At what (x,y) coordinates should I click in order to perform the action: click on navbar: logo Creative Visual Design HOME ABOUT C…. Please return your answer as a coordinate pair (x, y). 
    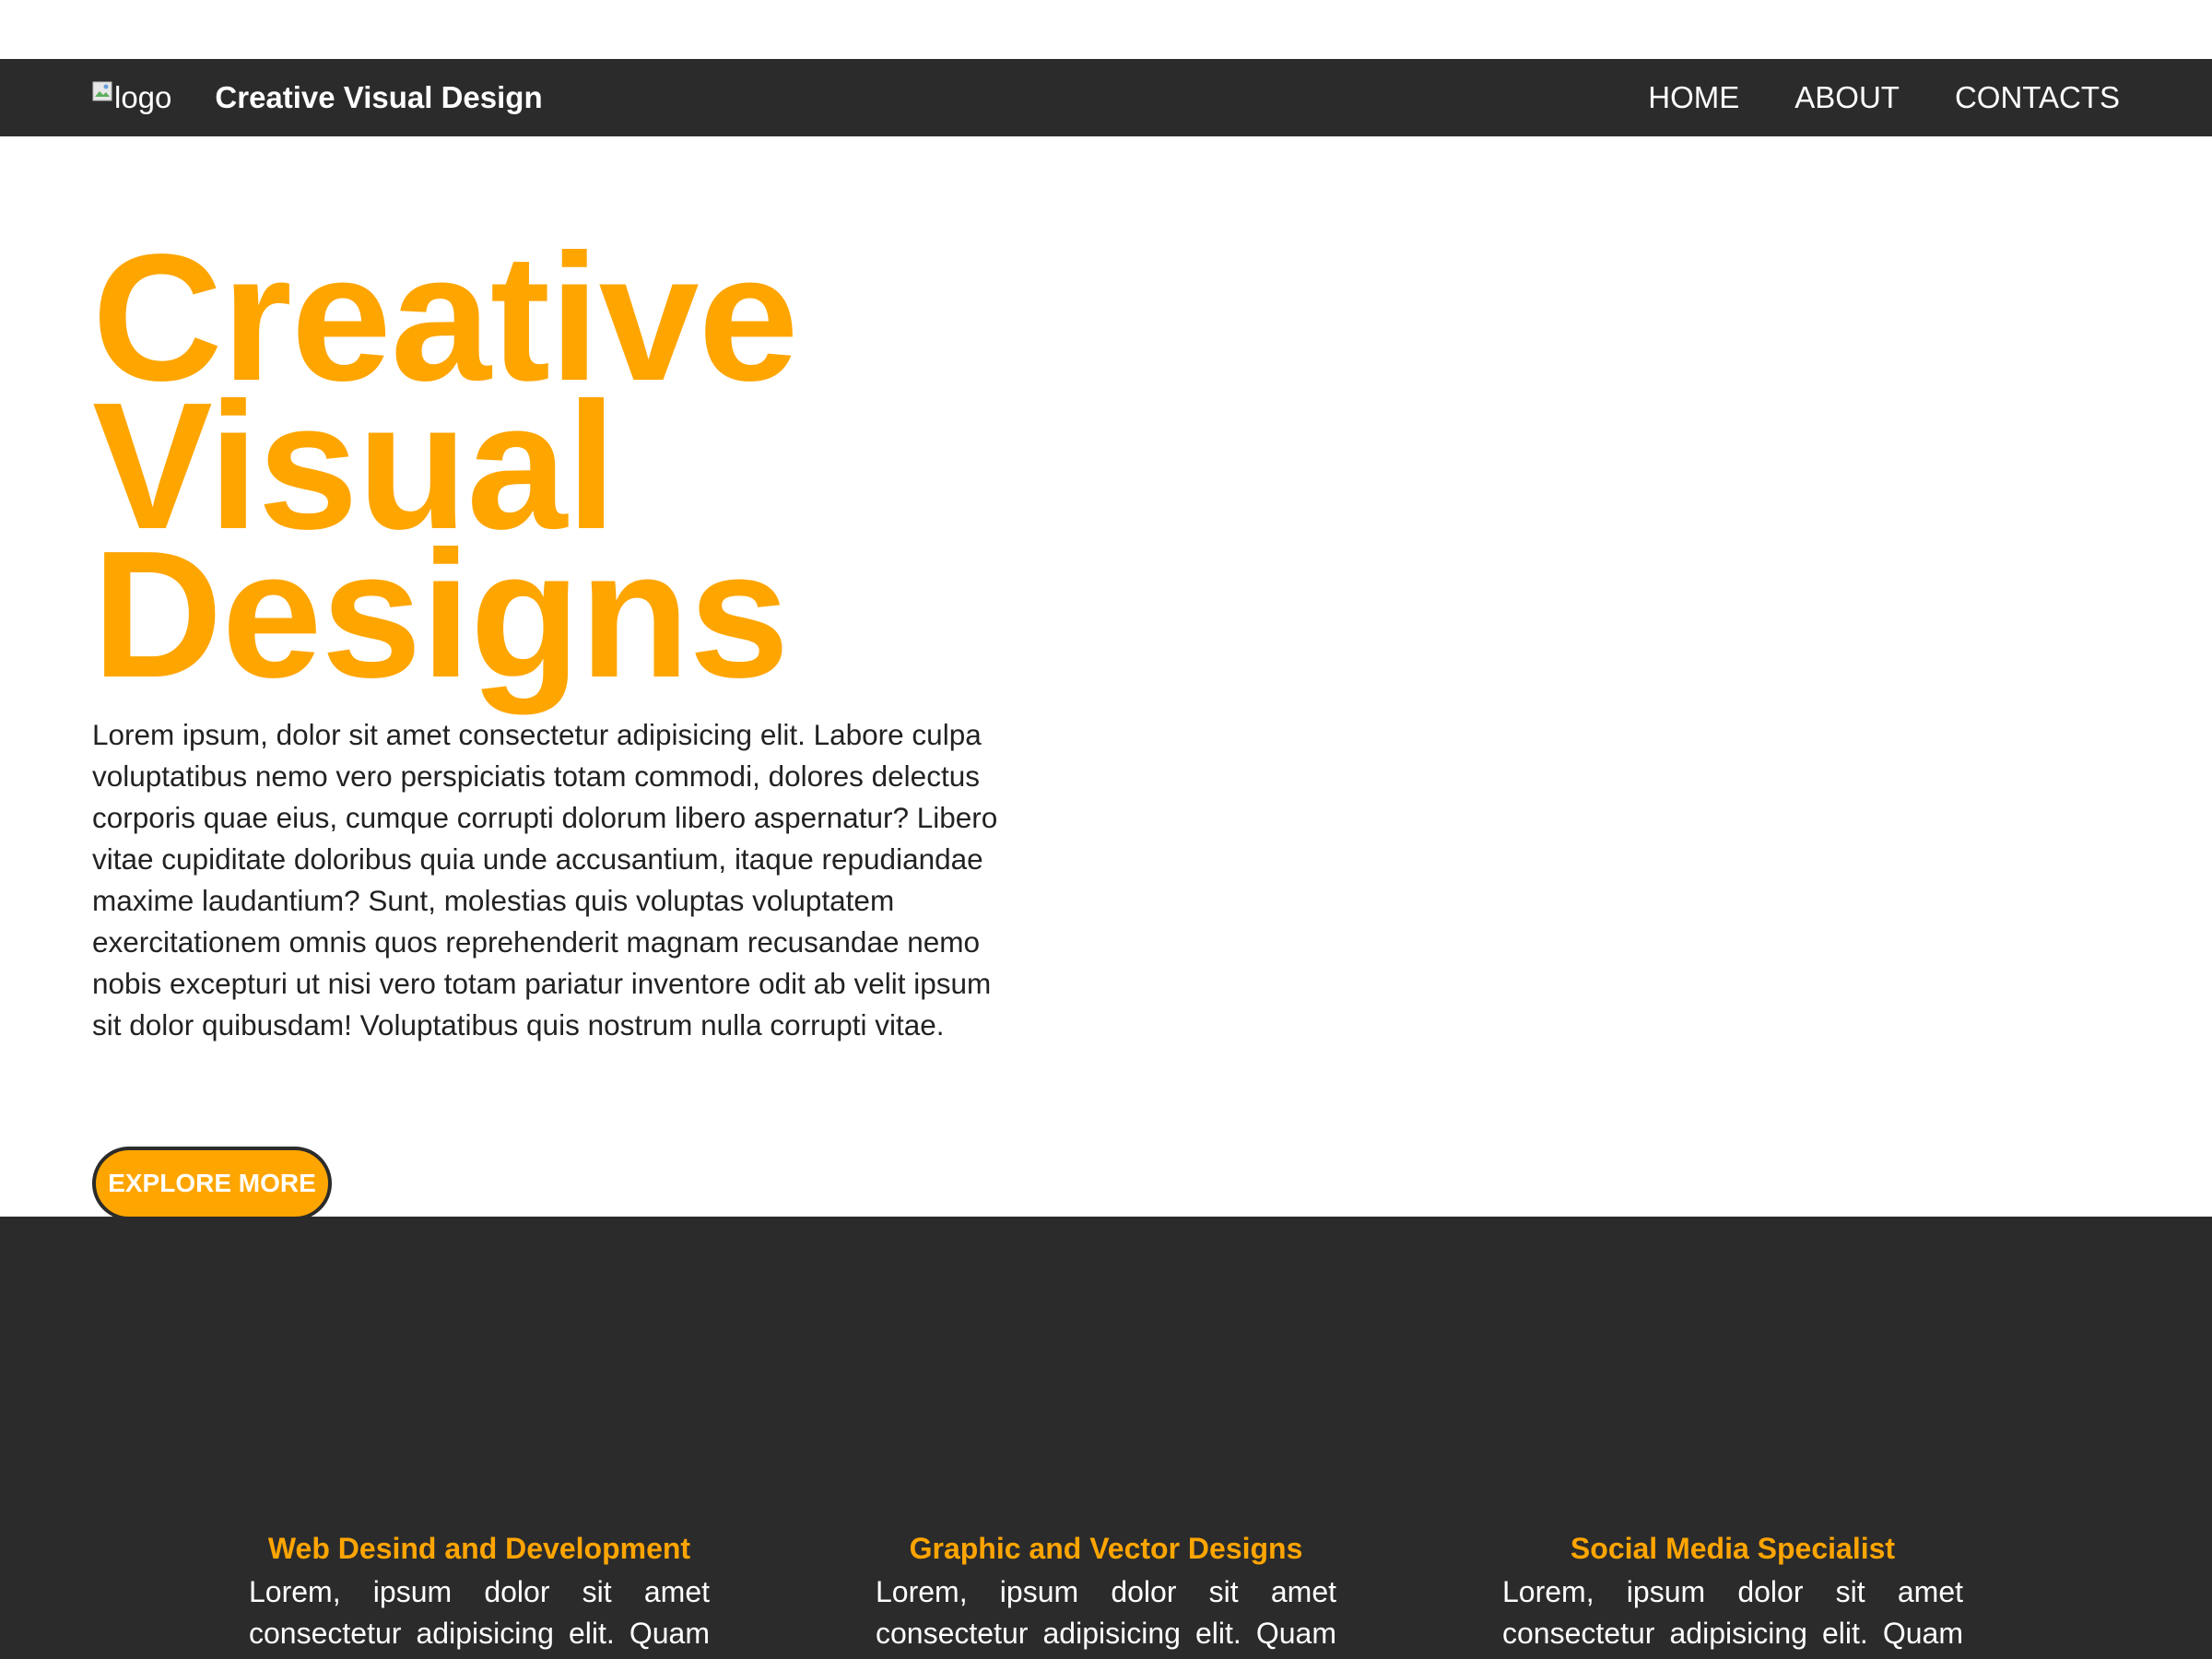
    Looking at the image, I should click on (1106, 97).